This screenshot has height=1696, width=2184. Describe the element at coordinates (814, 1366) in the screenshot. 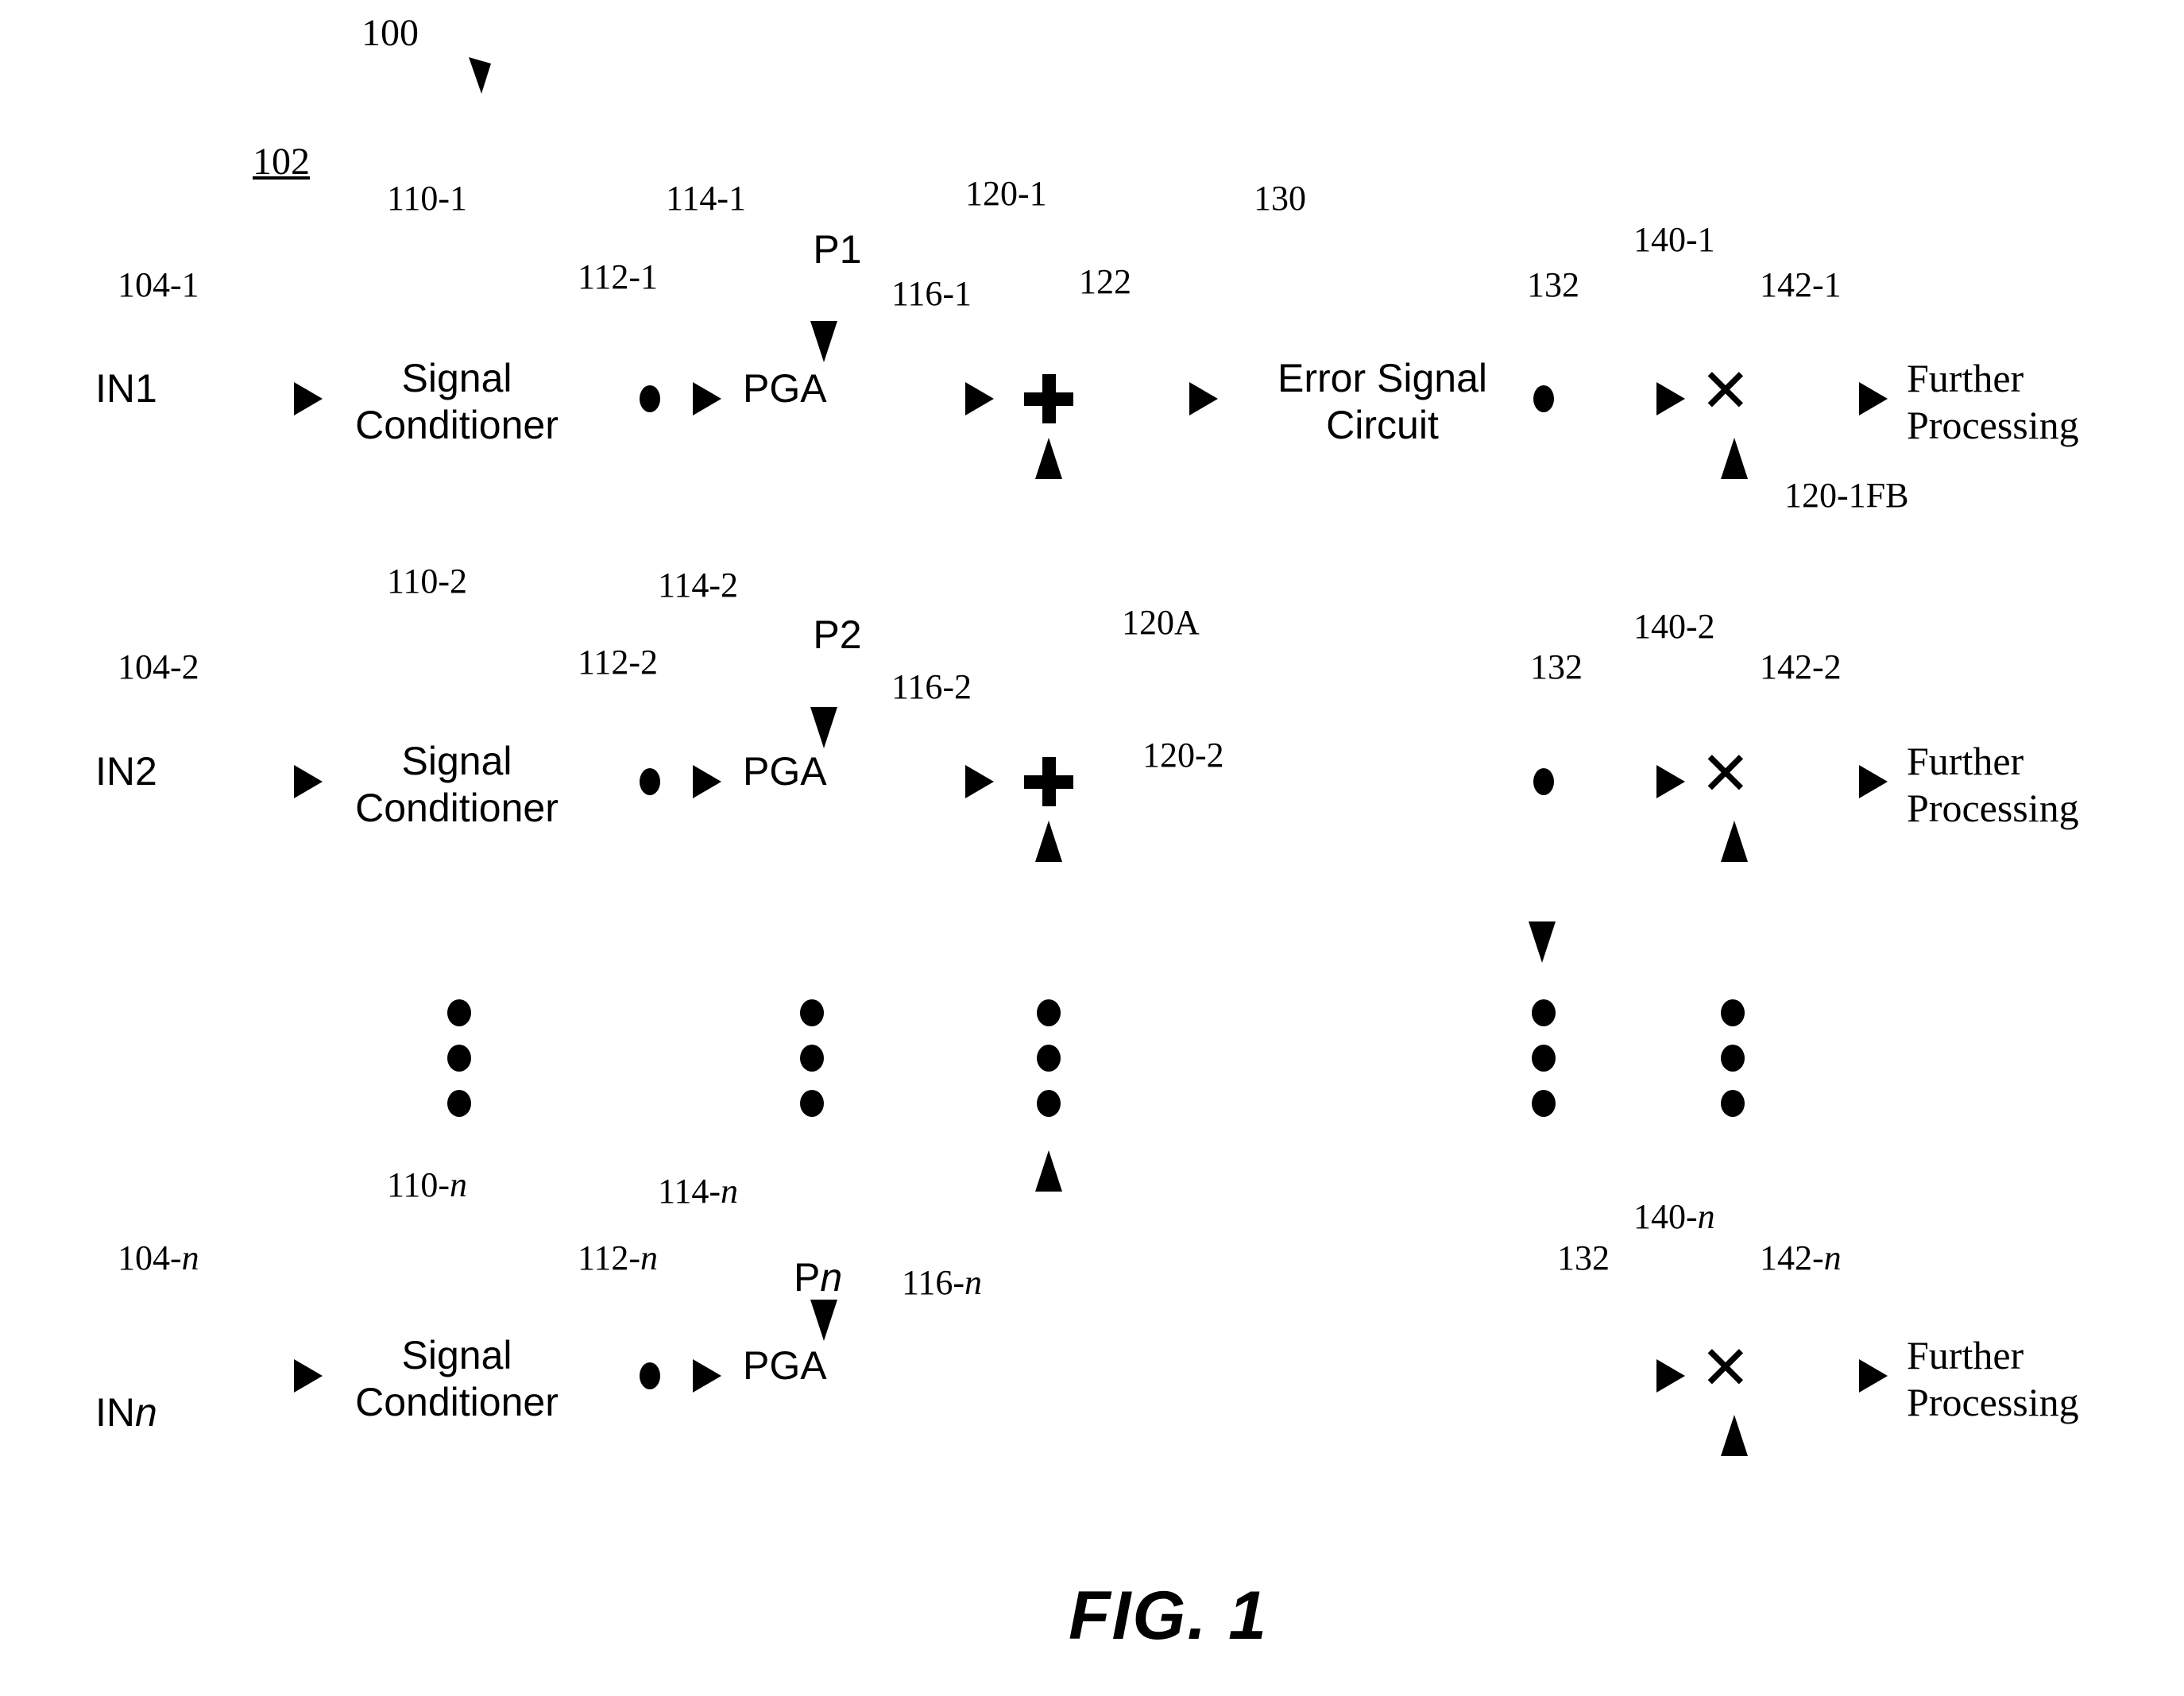

I see `block-pga-chn: PGA` at that location.